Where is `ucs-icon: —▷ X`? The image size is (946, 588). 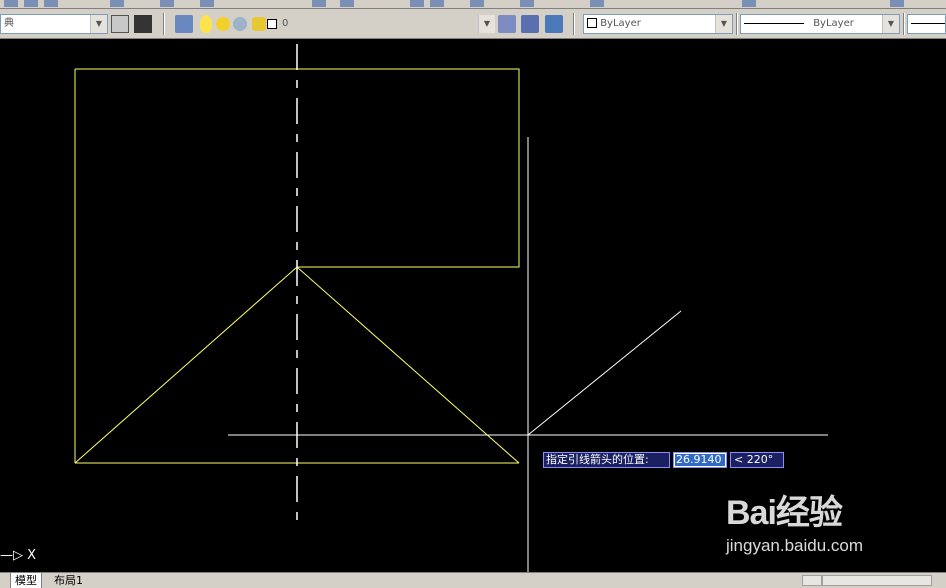
ucs-icon: —▷ X is located at coordinates (18, 555).